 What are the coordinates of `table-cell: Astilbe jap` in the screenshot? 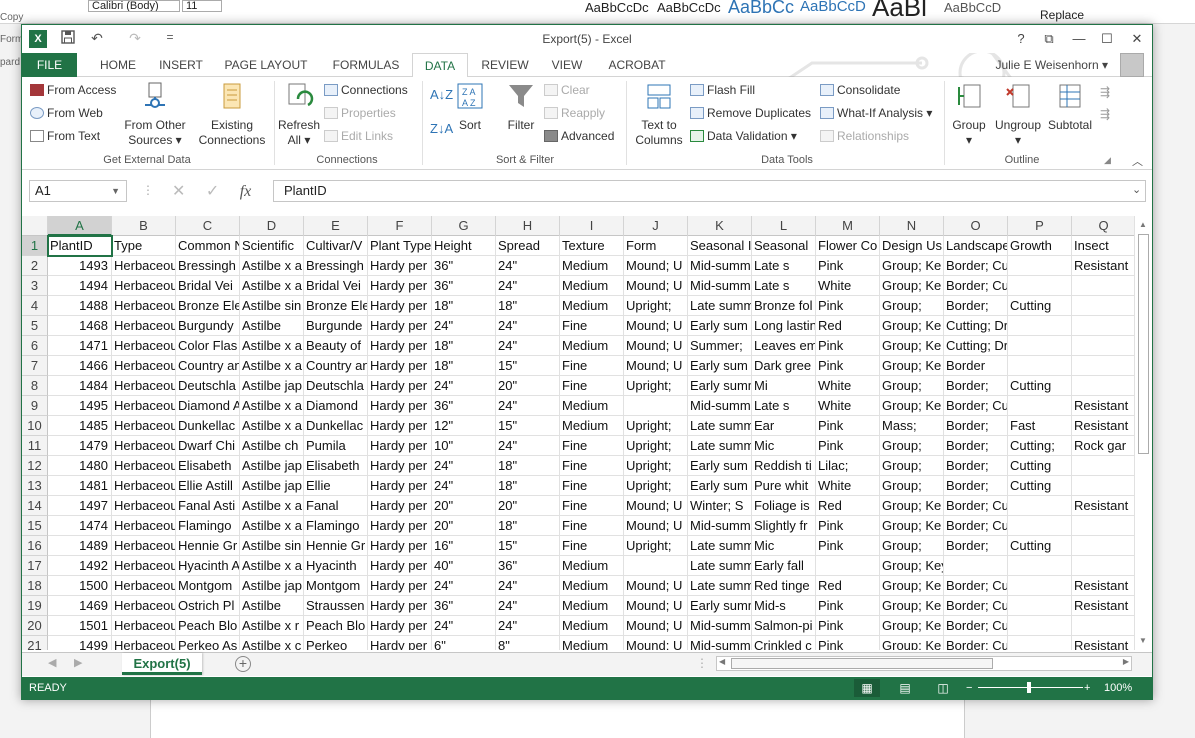 It's located at (272, 486).